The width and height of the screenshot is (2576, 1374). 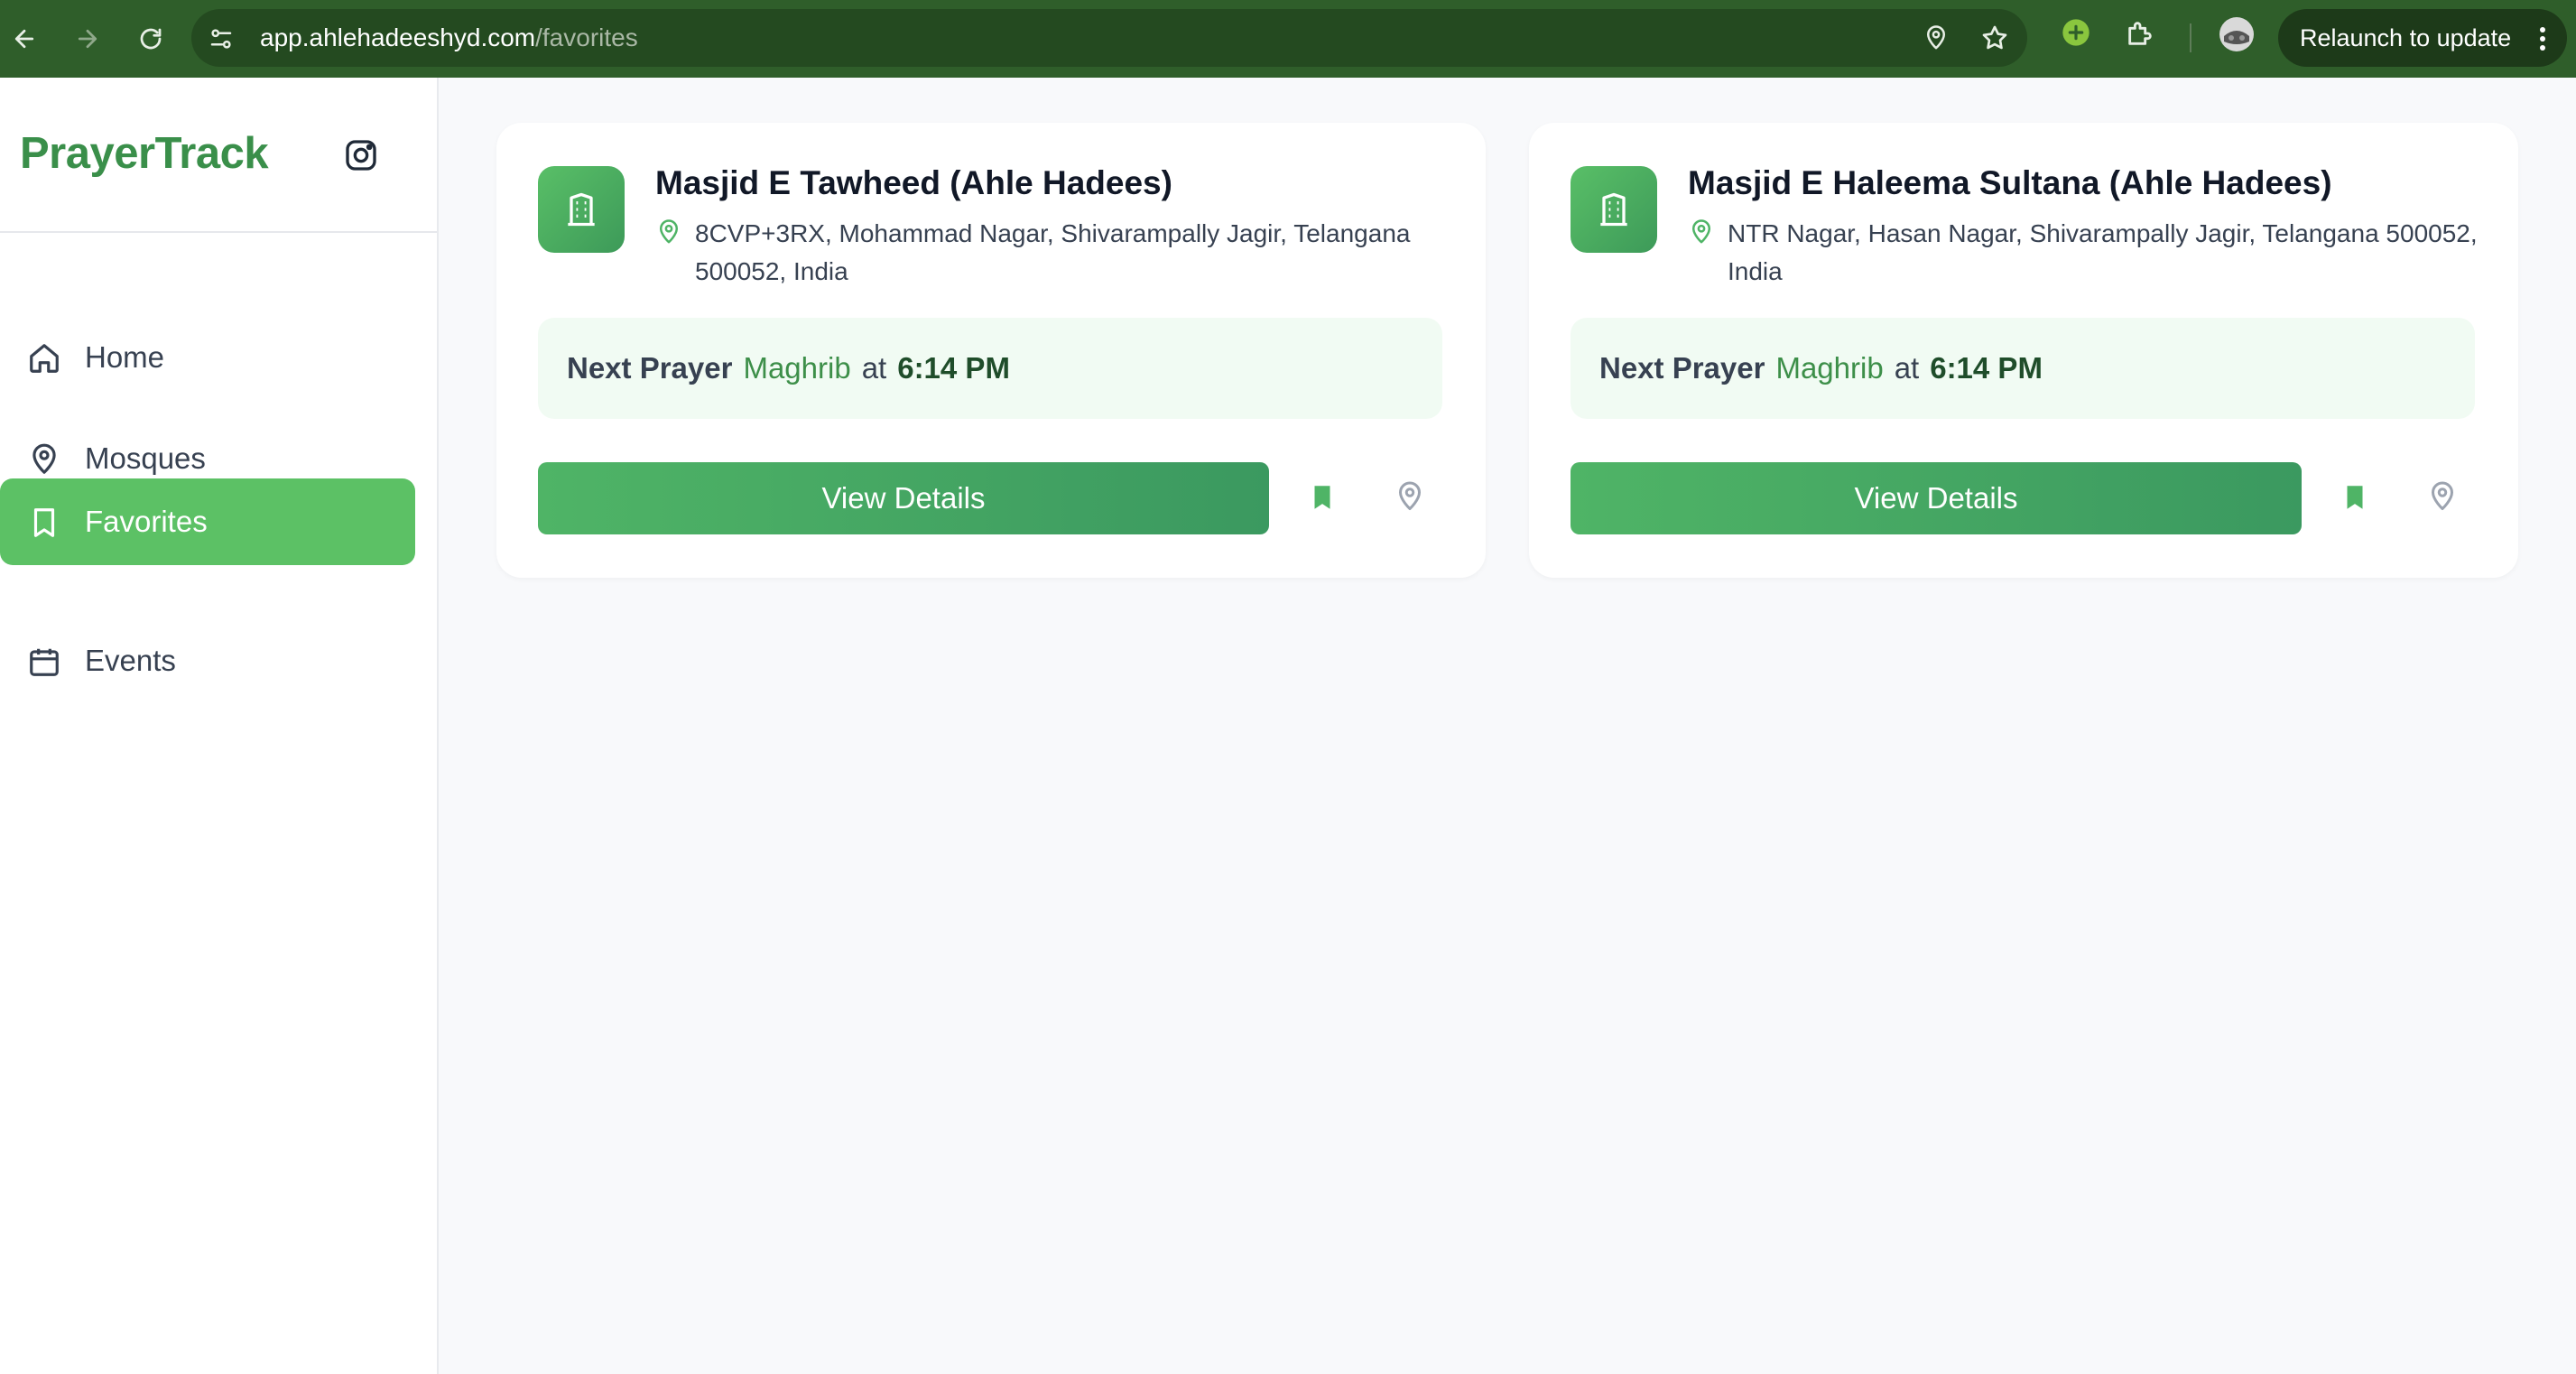 I want to click on sidebar-item-home: Home, so click(x=207, y=358).